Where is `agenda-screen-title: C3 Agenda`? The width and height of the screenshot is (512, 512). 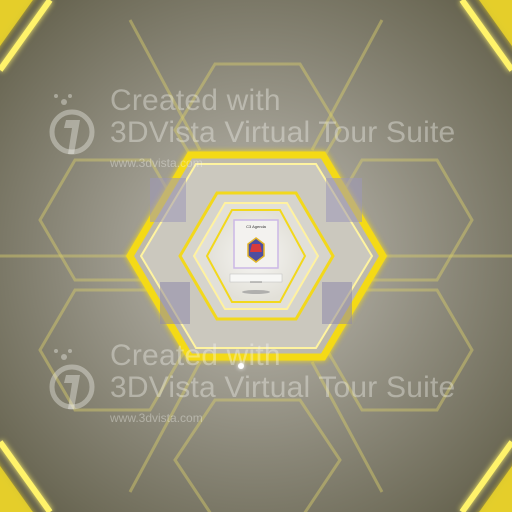 agenda-screen-title: C3 Agenda is located at coordinates (256, 226).